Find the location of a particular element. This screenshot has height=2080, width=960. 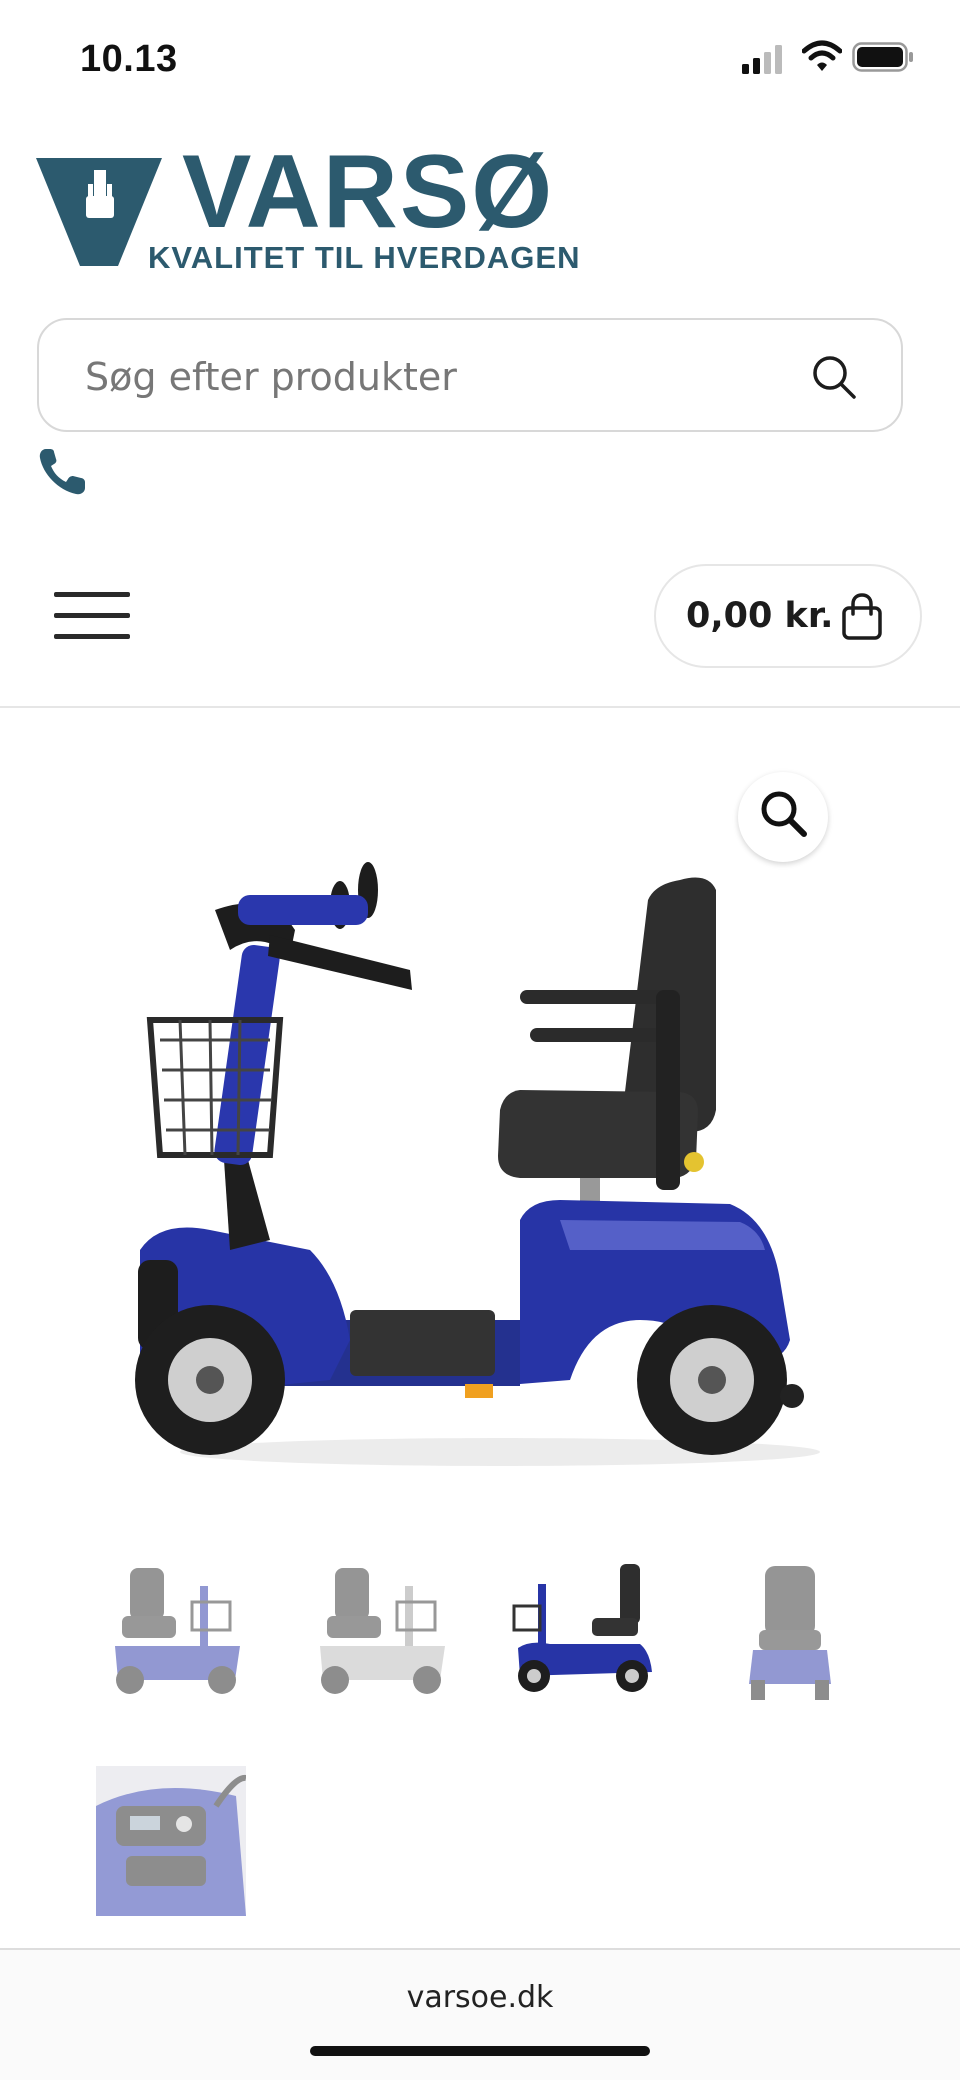

logo-mark-icon is located at coordinates (99, 210).